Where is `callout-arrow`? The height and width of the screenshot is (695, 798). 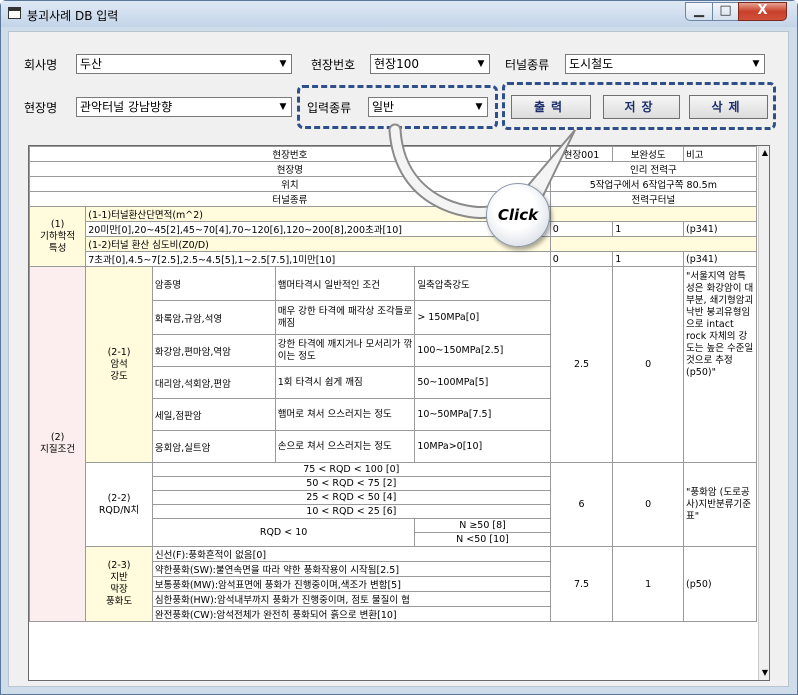
callout-arrow is located at coordinates (482, 171).